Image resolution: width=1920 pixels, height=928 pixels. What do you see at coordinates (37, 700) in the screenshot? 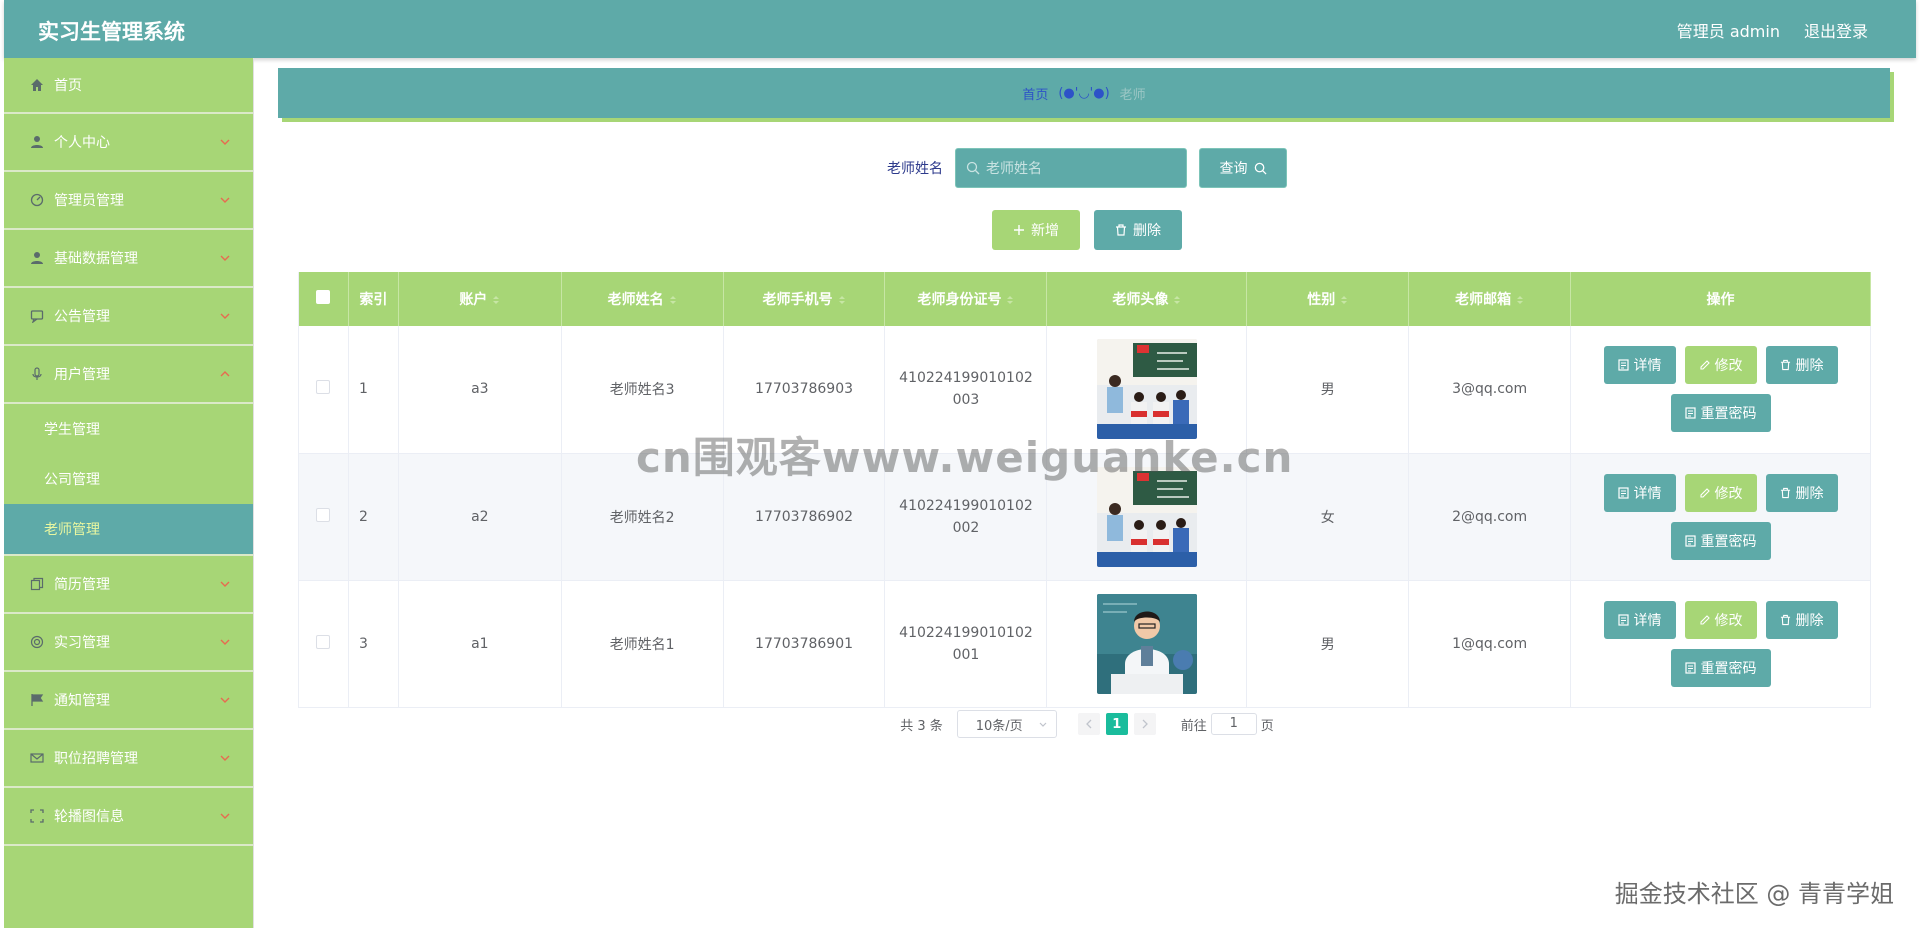
I see `flag-icon` at bounding box center [37, 700].